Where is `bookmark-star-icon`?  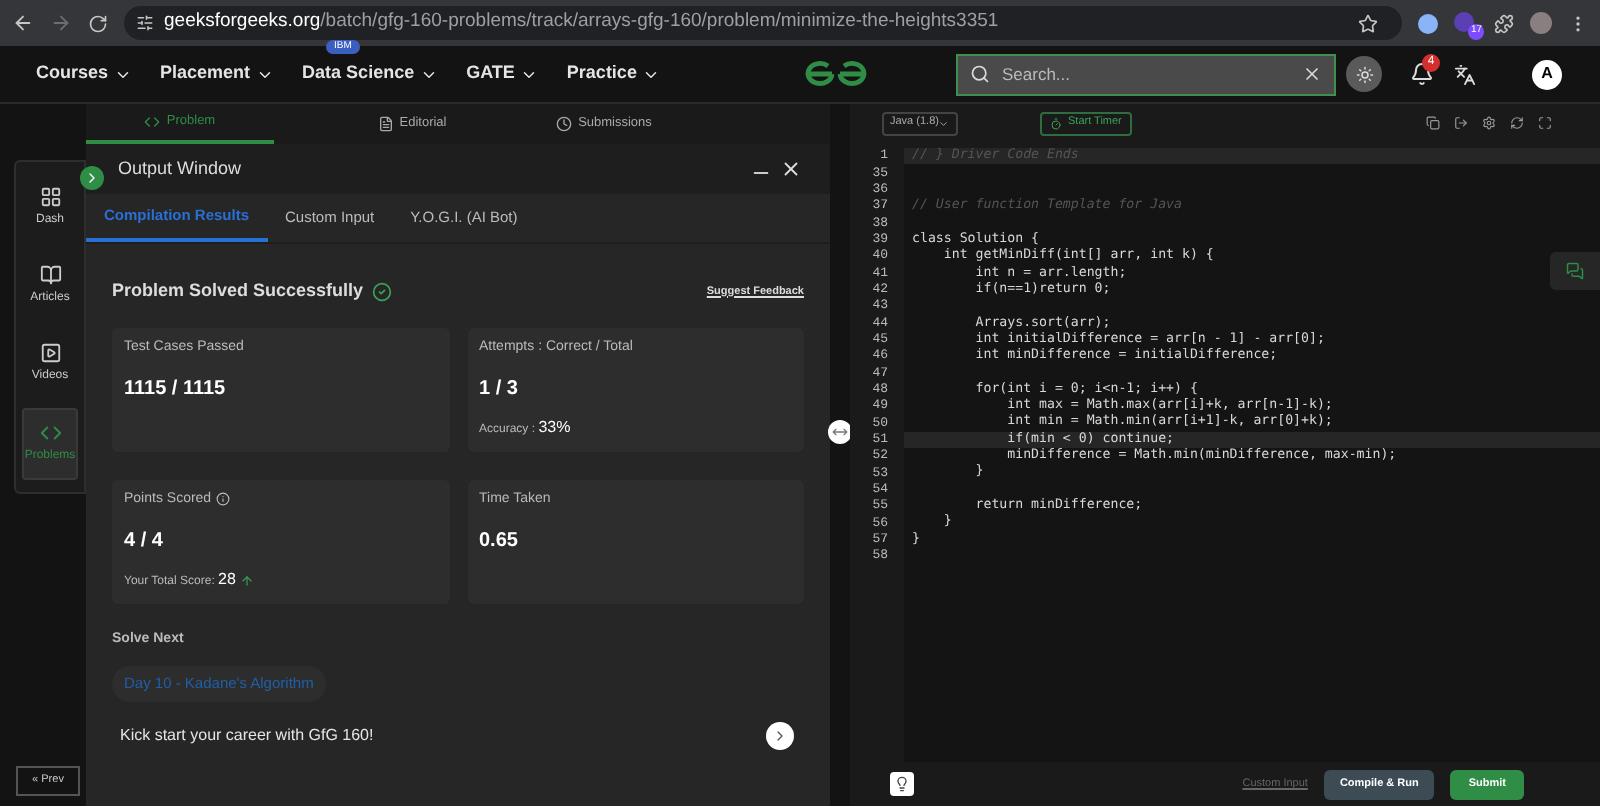 bookmark-star-icon is located at coordinates (1368, 23).